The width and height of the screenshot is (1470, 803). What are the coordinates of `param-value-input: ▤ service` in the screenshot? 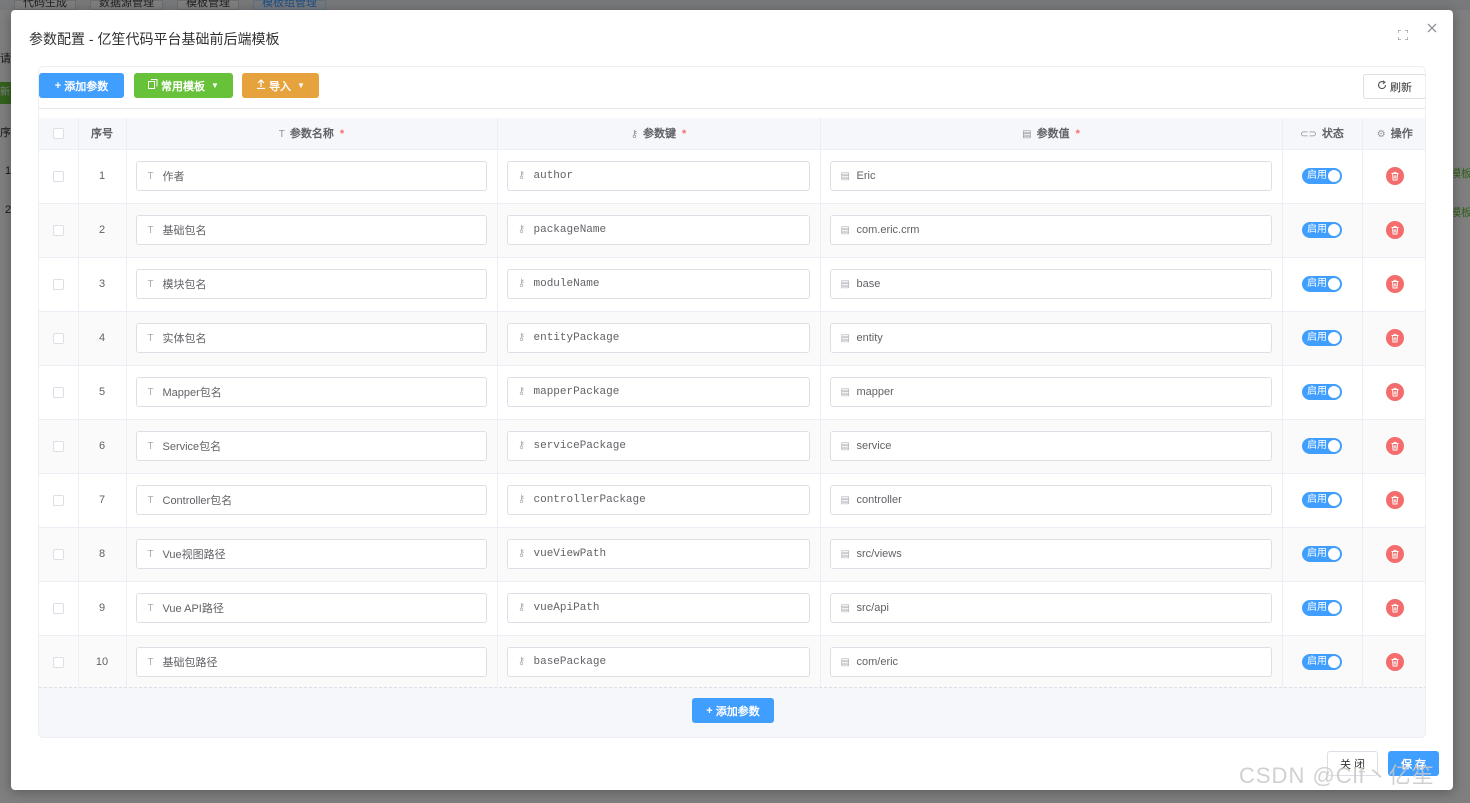 It's located at (1050, 446).